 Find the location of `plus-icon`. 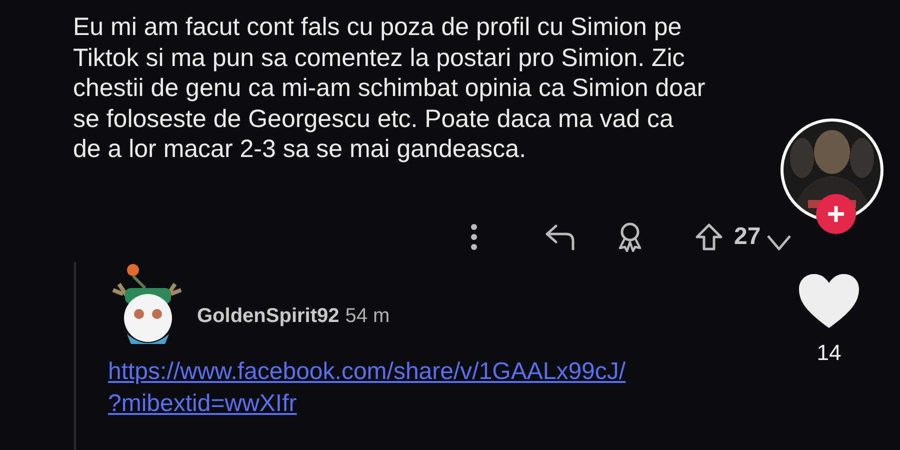

plus-icon is located at coordinates (836, 214).